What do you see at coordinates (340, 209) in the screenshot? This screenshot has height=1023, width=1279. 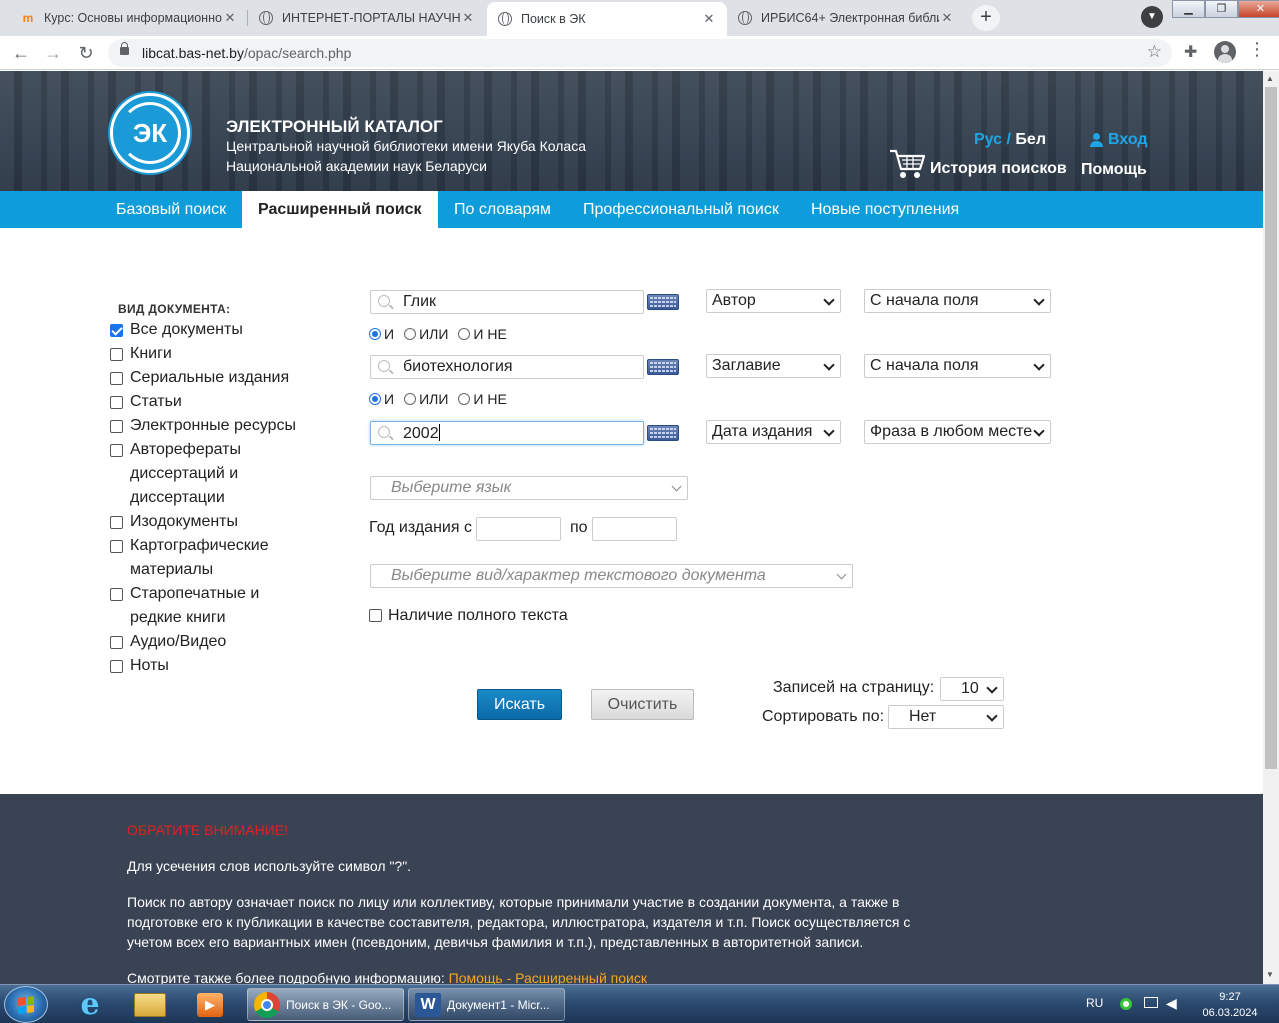 I see `tab-advanced-search: Расширенный поиск` at bounding box center [340, 209].